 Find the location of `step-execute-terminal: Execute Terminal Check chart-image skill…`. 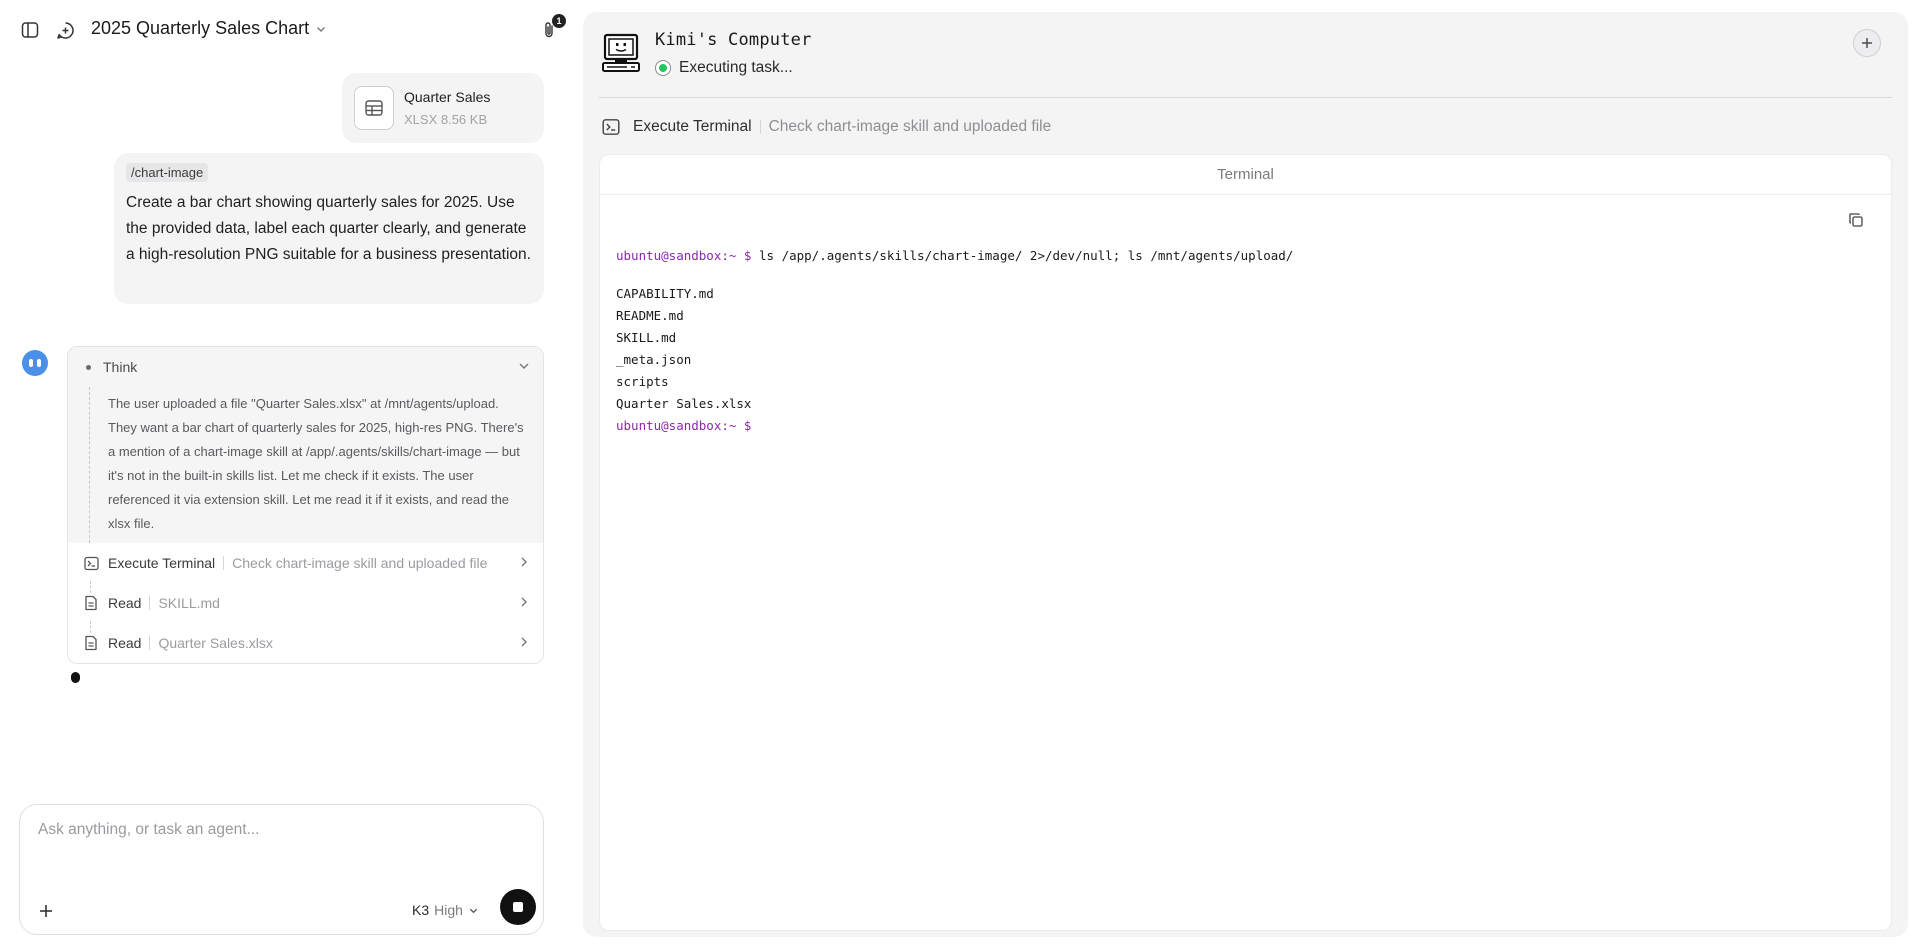

step-execute-terminal: Execute Terminal Check chart-image skill… is located at coordinates (305, 563).